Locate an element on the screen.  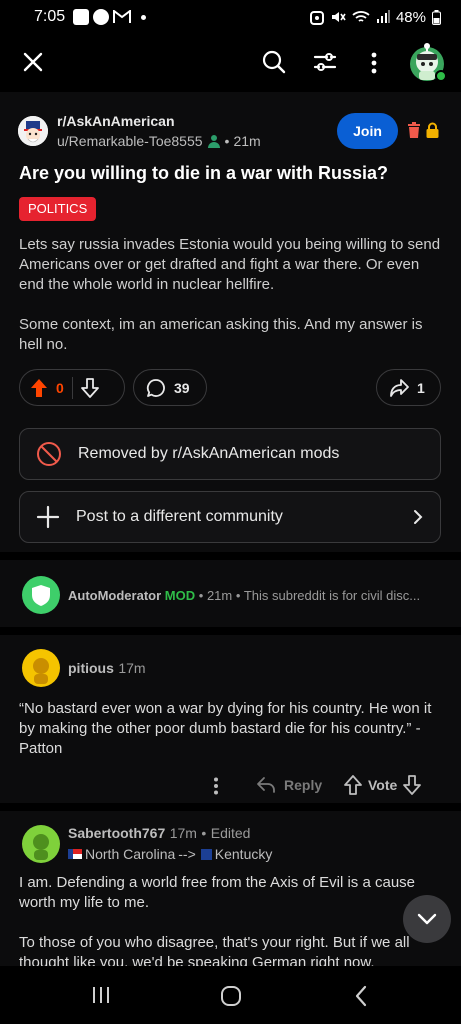
sort-filter-button is located at coordinates (325, 62).